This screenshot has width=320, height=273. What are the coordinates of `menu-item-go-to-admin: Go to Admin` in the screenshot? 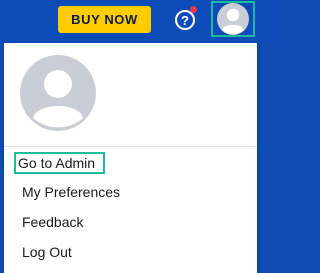 It's located at (60, 163).